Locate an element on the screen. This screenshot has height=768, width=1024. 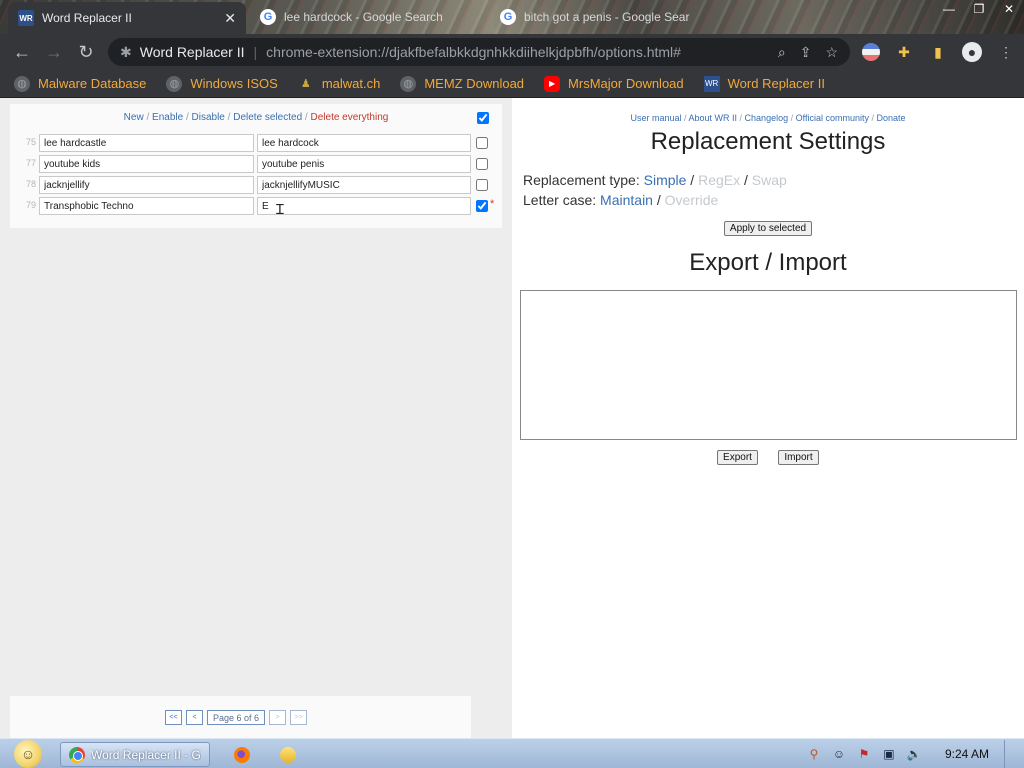
letter-case-setting: Letter case: Maintain / Override is located at coordinates (620, 200).